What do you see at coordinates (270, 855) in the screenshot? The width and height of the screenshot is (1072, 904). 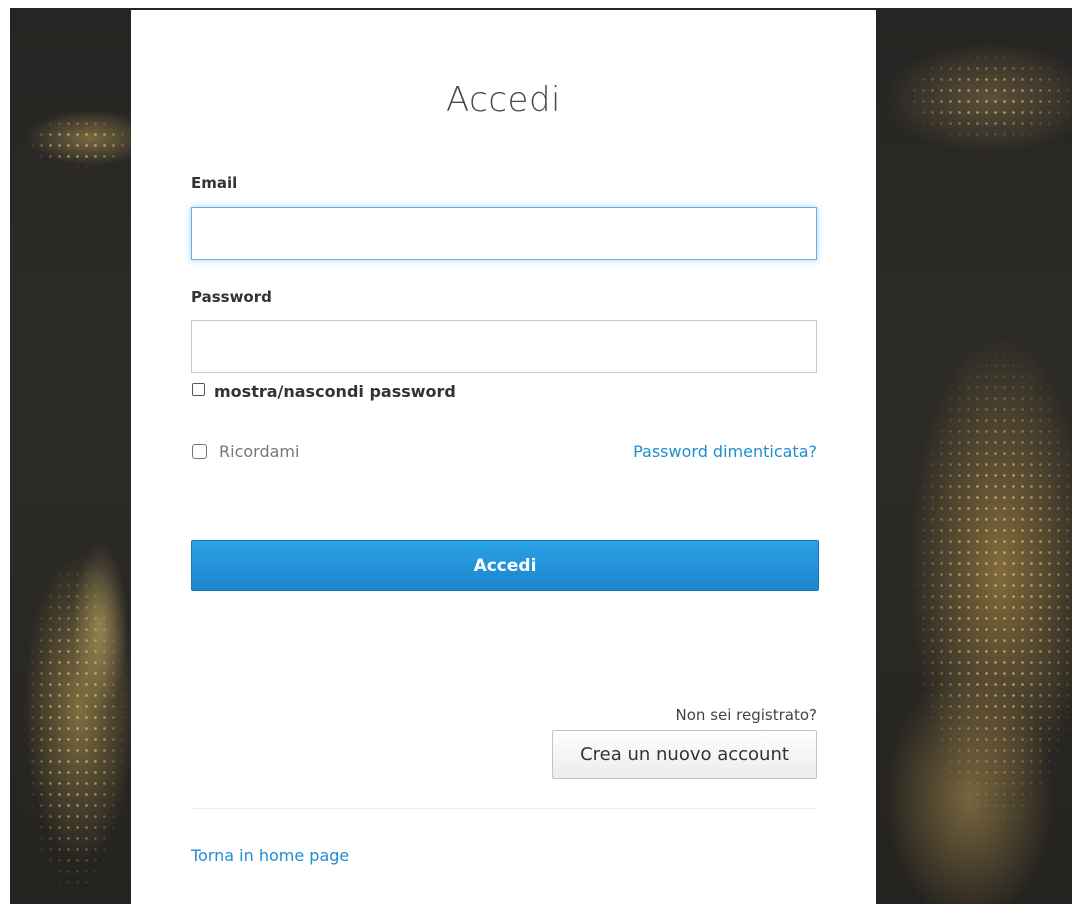 I see `back-to-home-link: Torna in home page` at bounding box center [270, 855].